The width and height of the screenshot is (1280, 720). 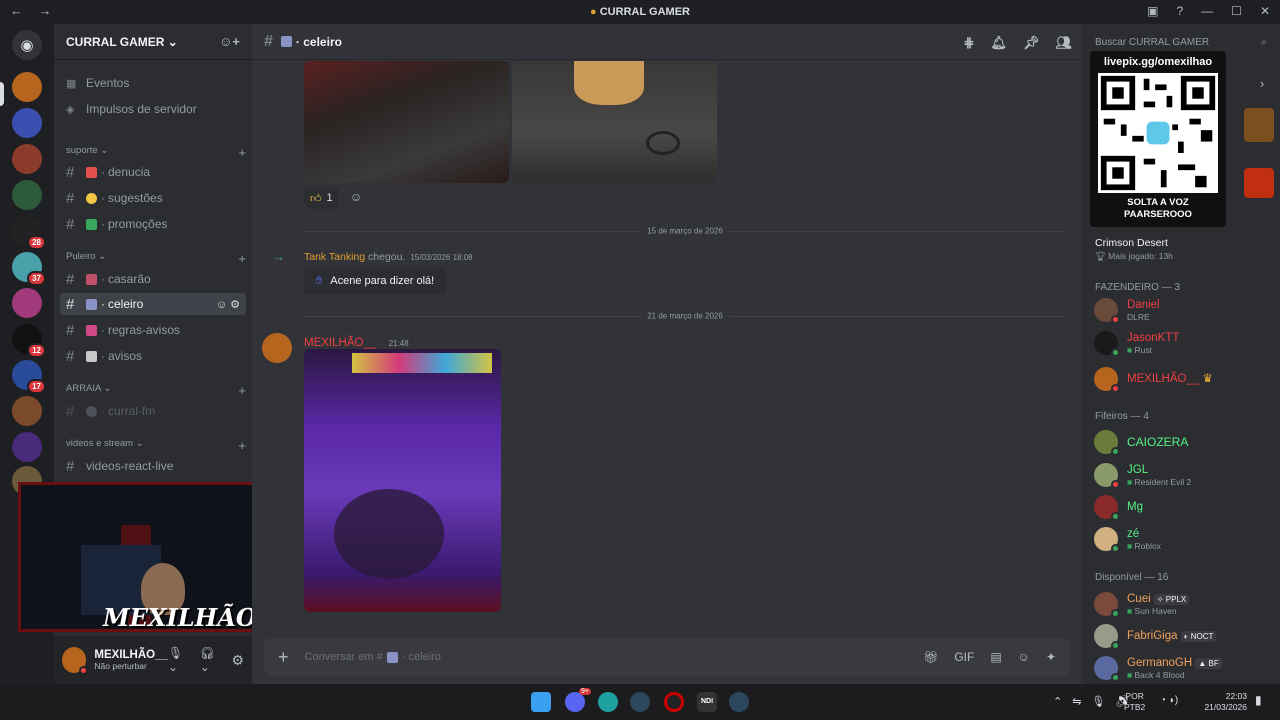 I want to click on gift-icon: 🎁︎, so click(x=930, y=657).